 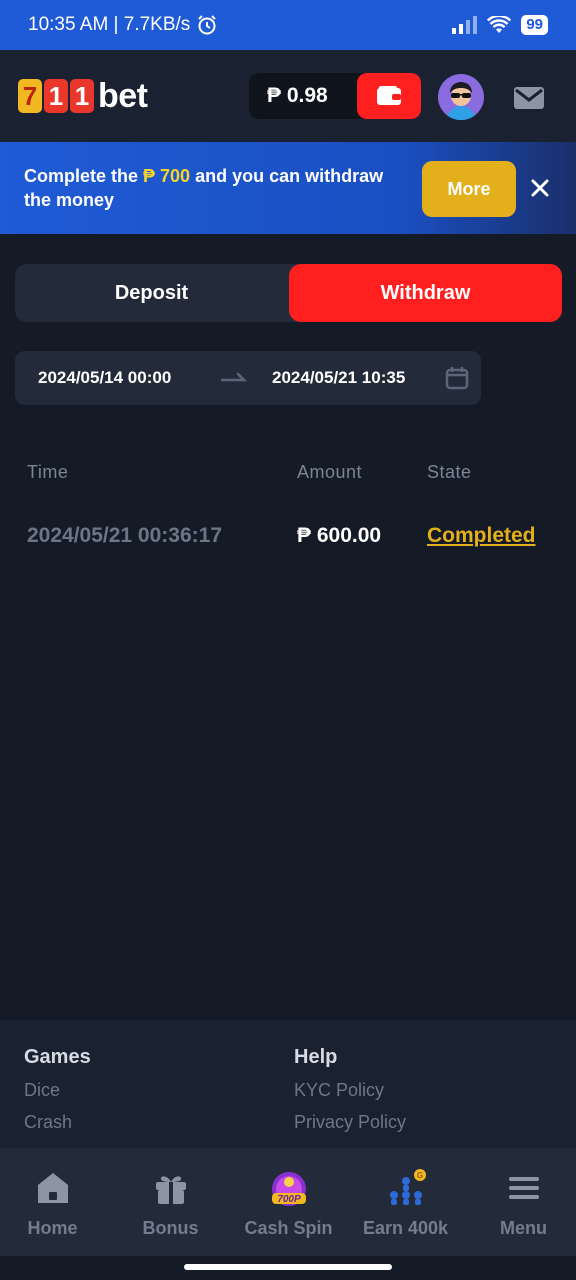 I want to click on home-indicator, so click(x=288, y=1267).